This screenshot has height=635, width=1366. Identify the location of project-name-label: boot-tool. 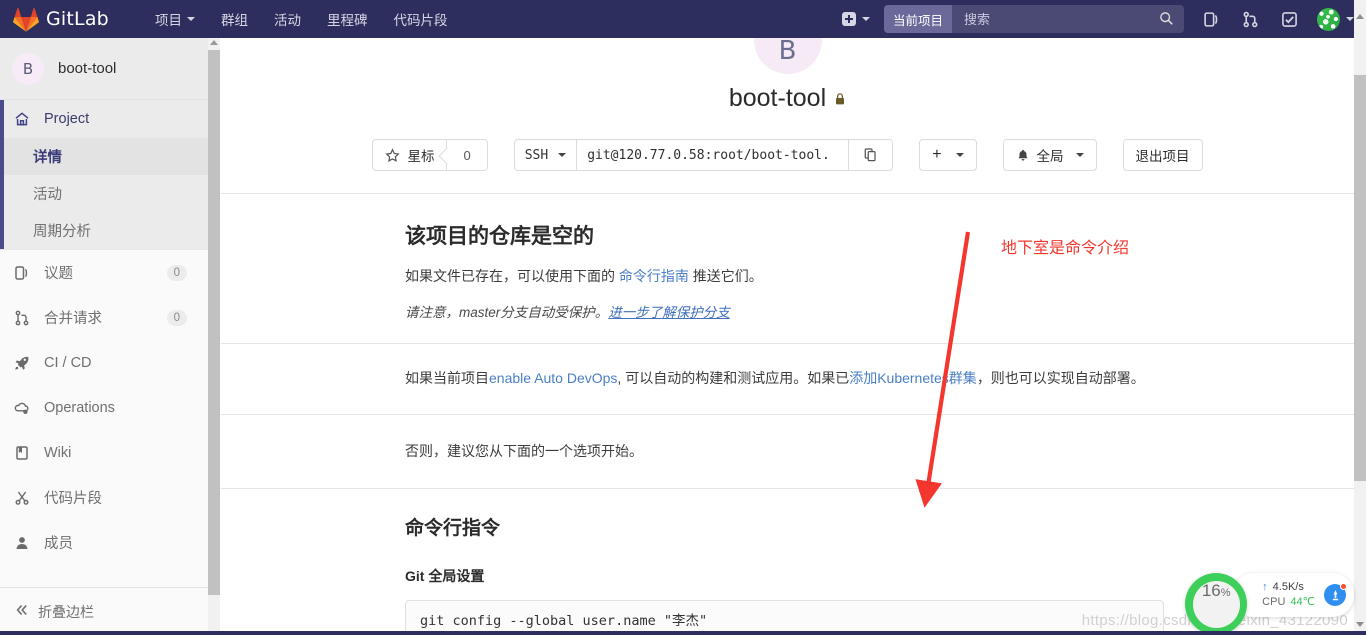
(777, 98).